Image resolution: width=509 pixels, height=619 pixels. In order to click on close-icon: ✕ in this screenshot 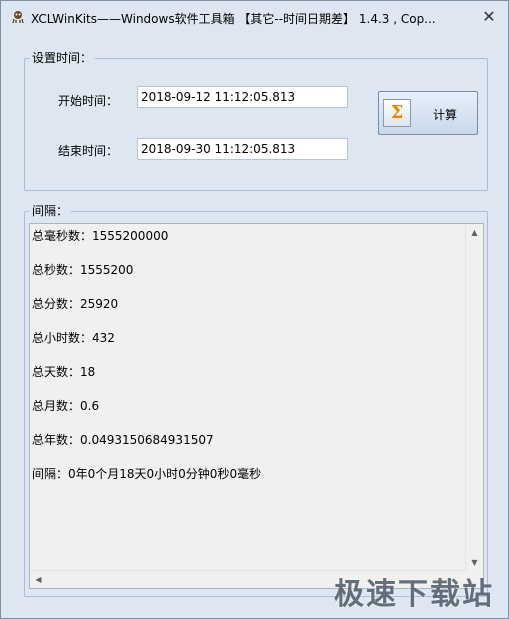, I will do `click(489, 16)`.